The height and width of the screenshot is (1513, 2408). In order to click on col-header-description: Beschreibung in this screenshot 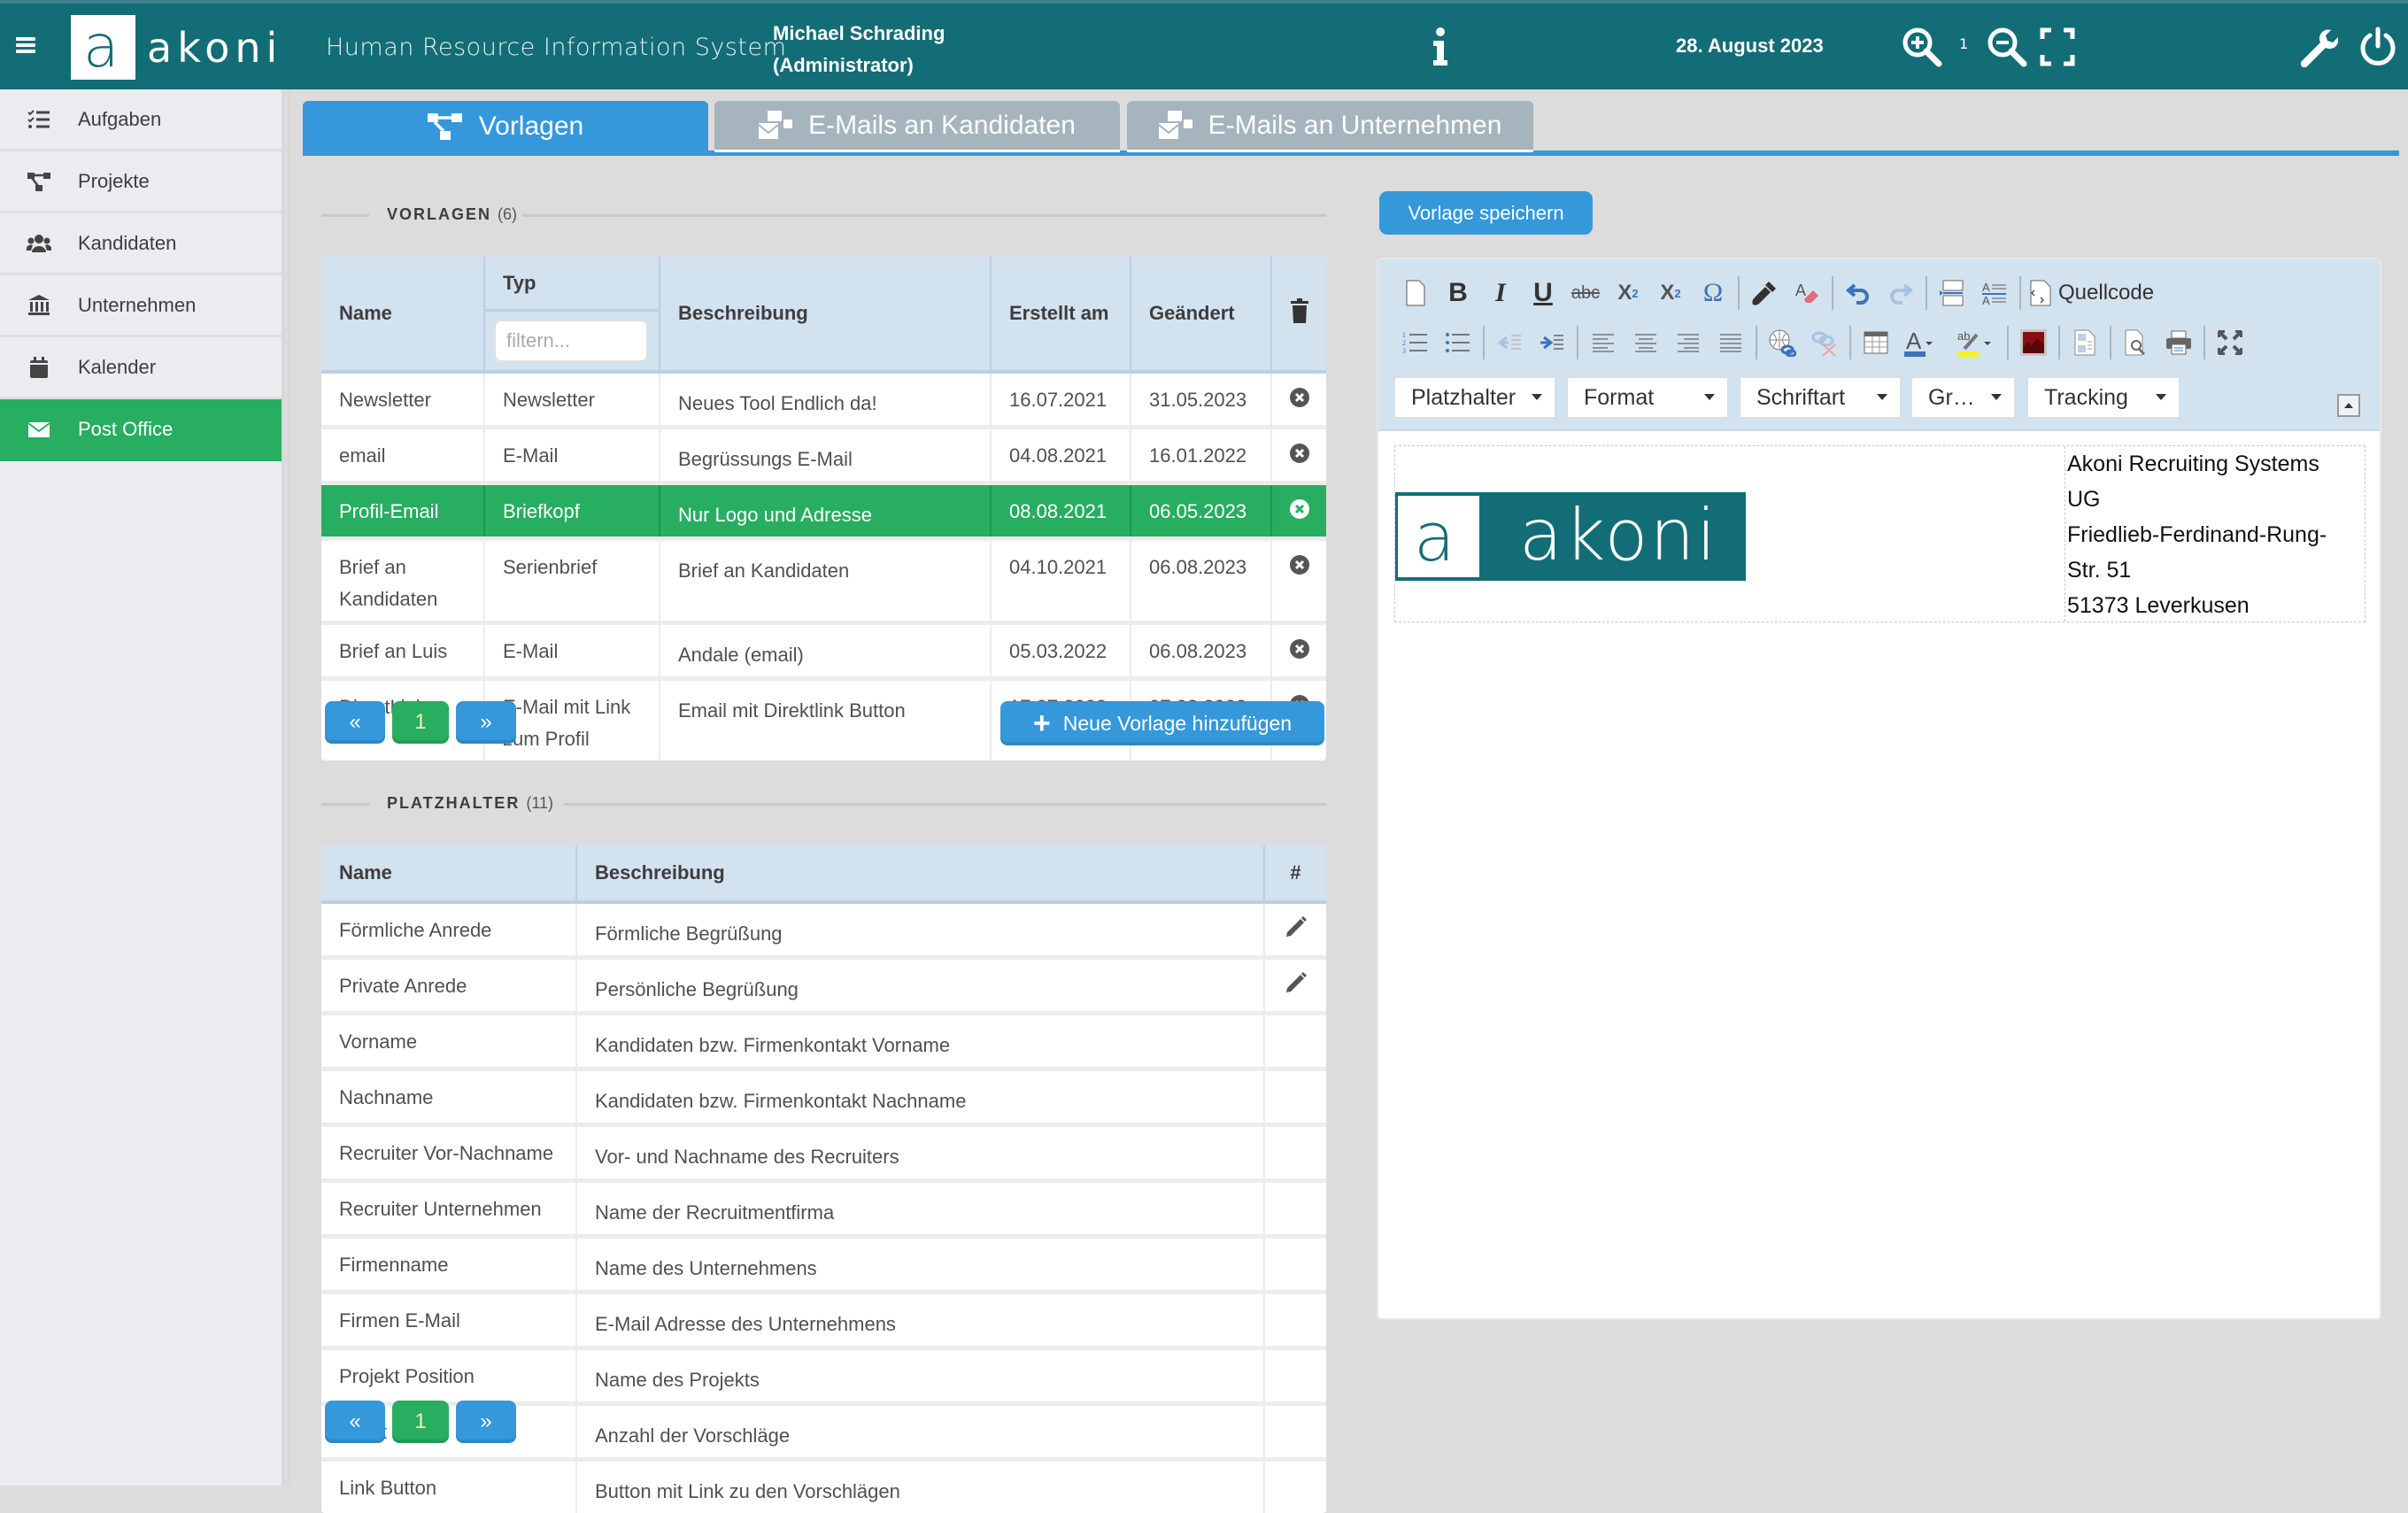, I will do `click(825, 314)`.